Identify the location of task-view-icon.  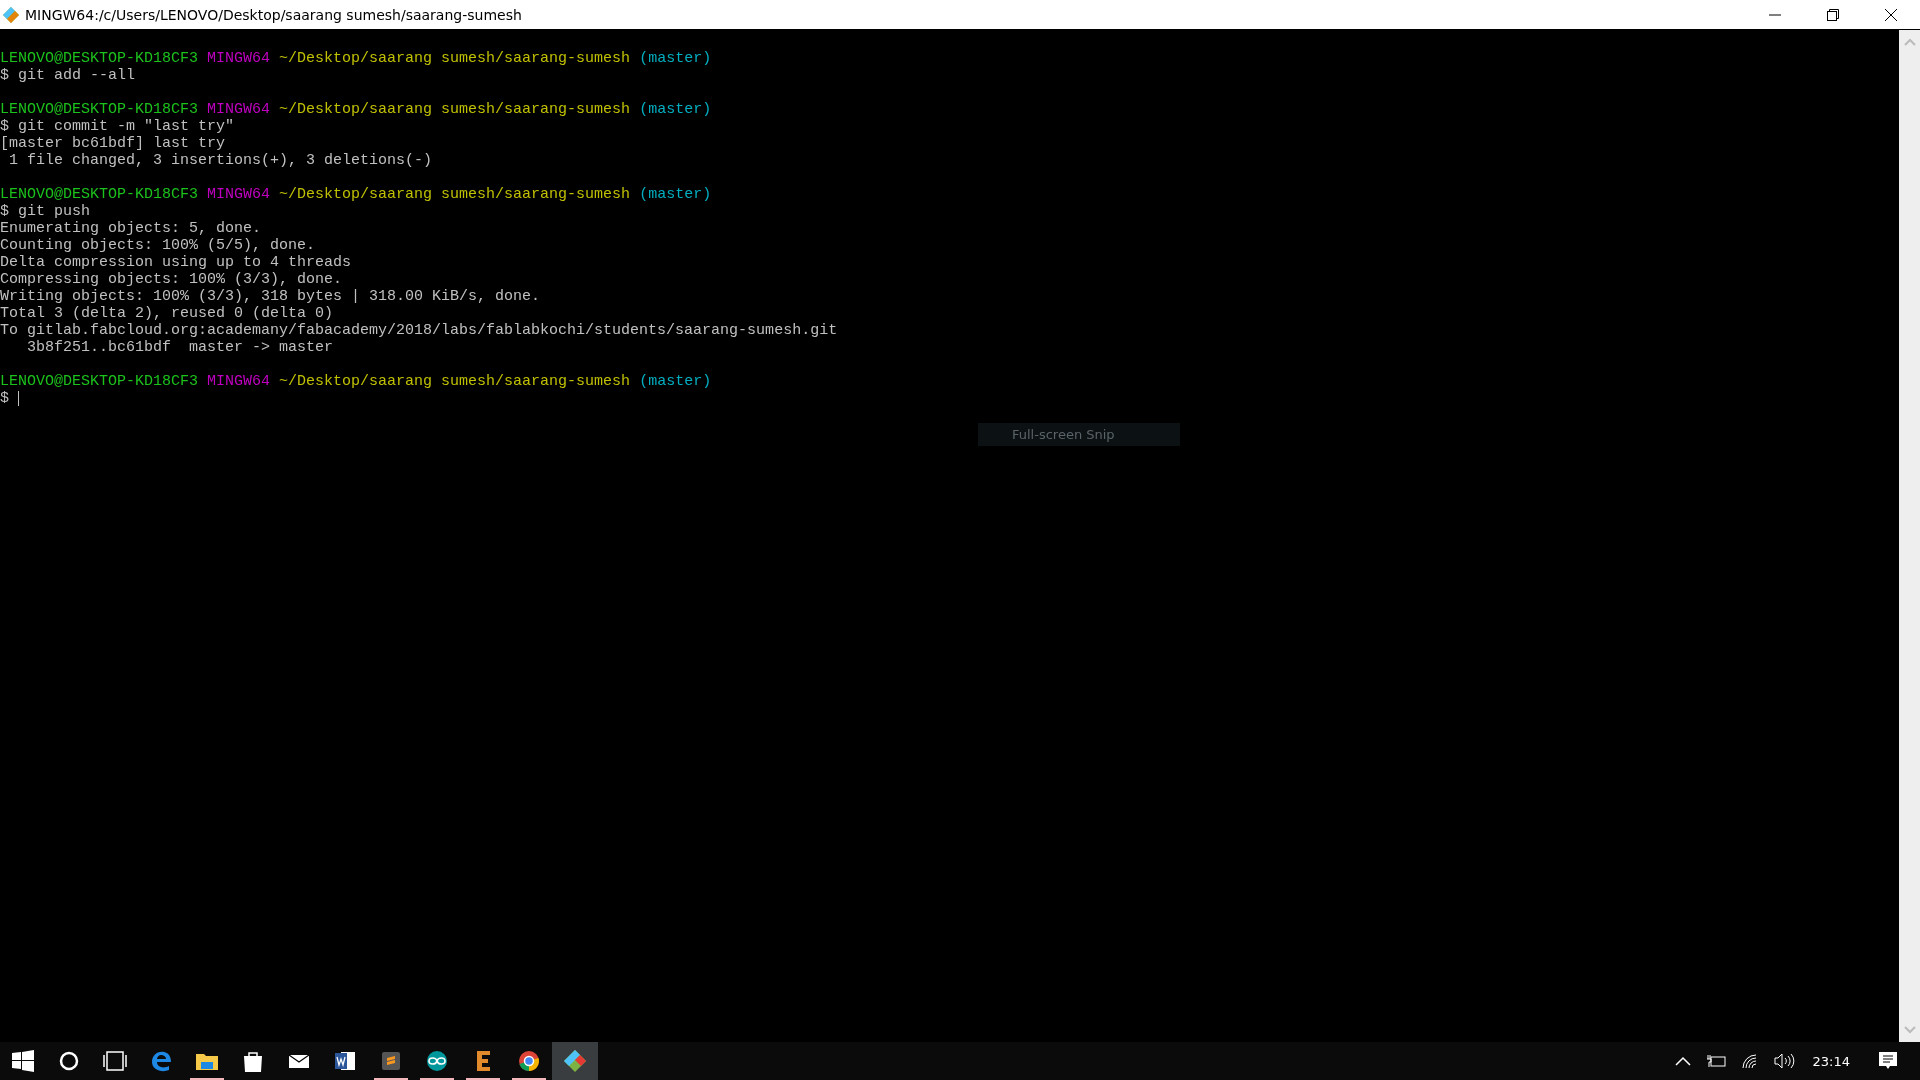
(115, 1061).